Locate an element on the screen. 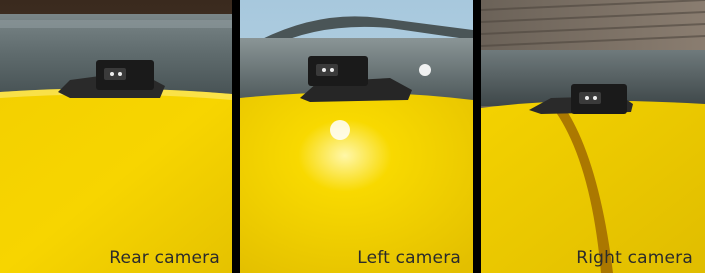 This screenshot has height=273, width=705. panel-caption: Left camera is located at coordinates (409, 258).